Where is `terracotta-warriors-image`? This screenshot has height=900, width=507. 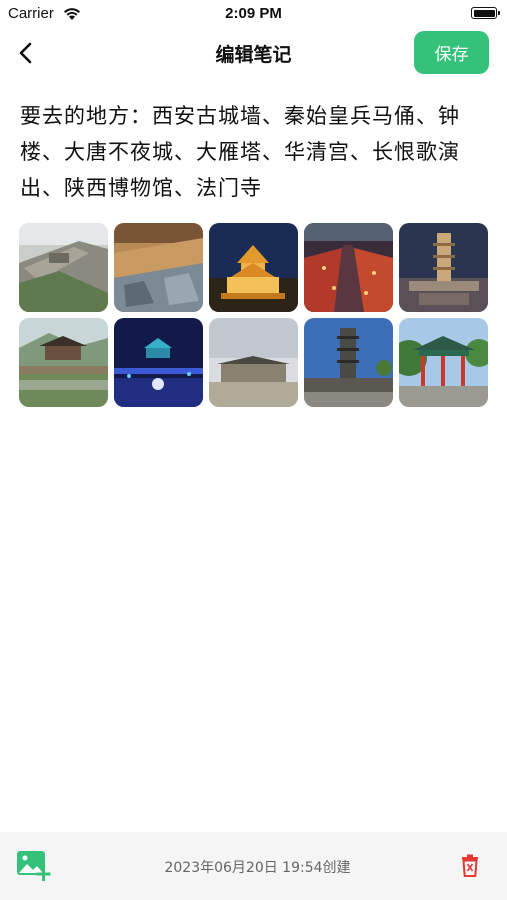 terracotta-warriors-image is located at coordinates (158, 267).